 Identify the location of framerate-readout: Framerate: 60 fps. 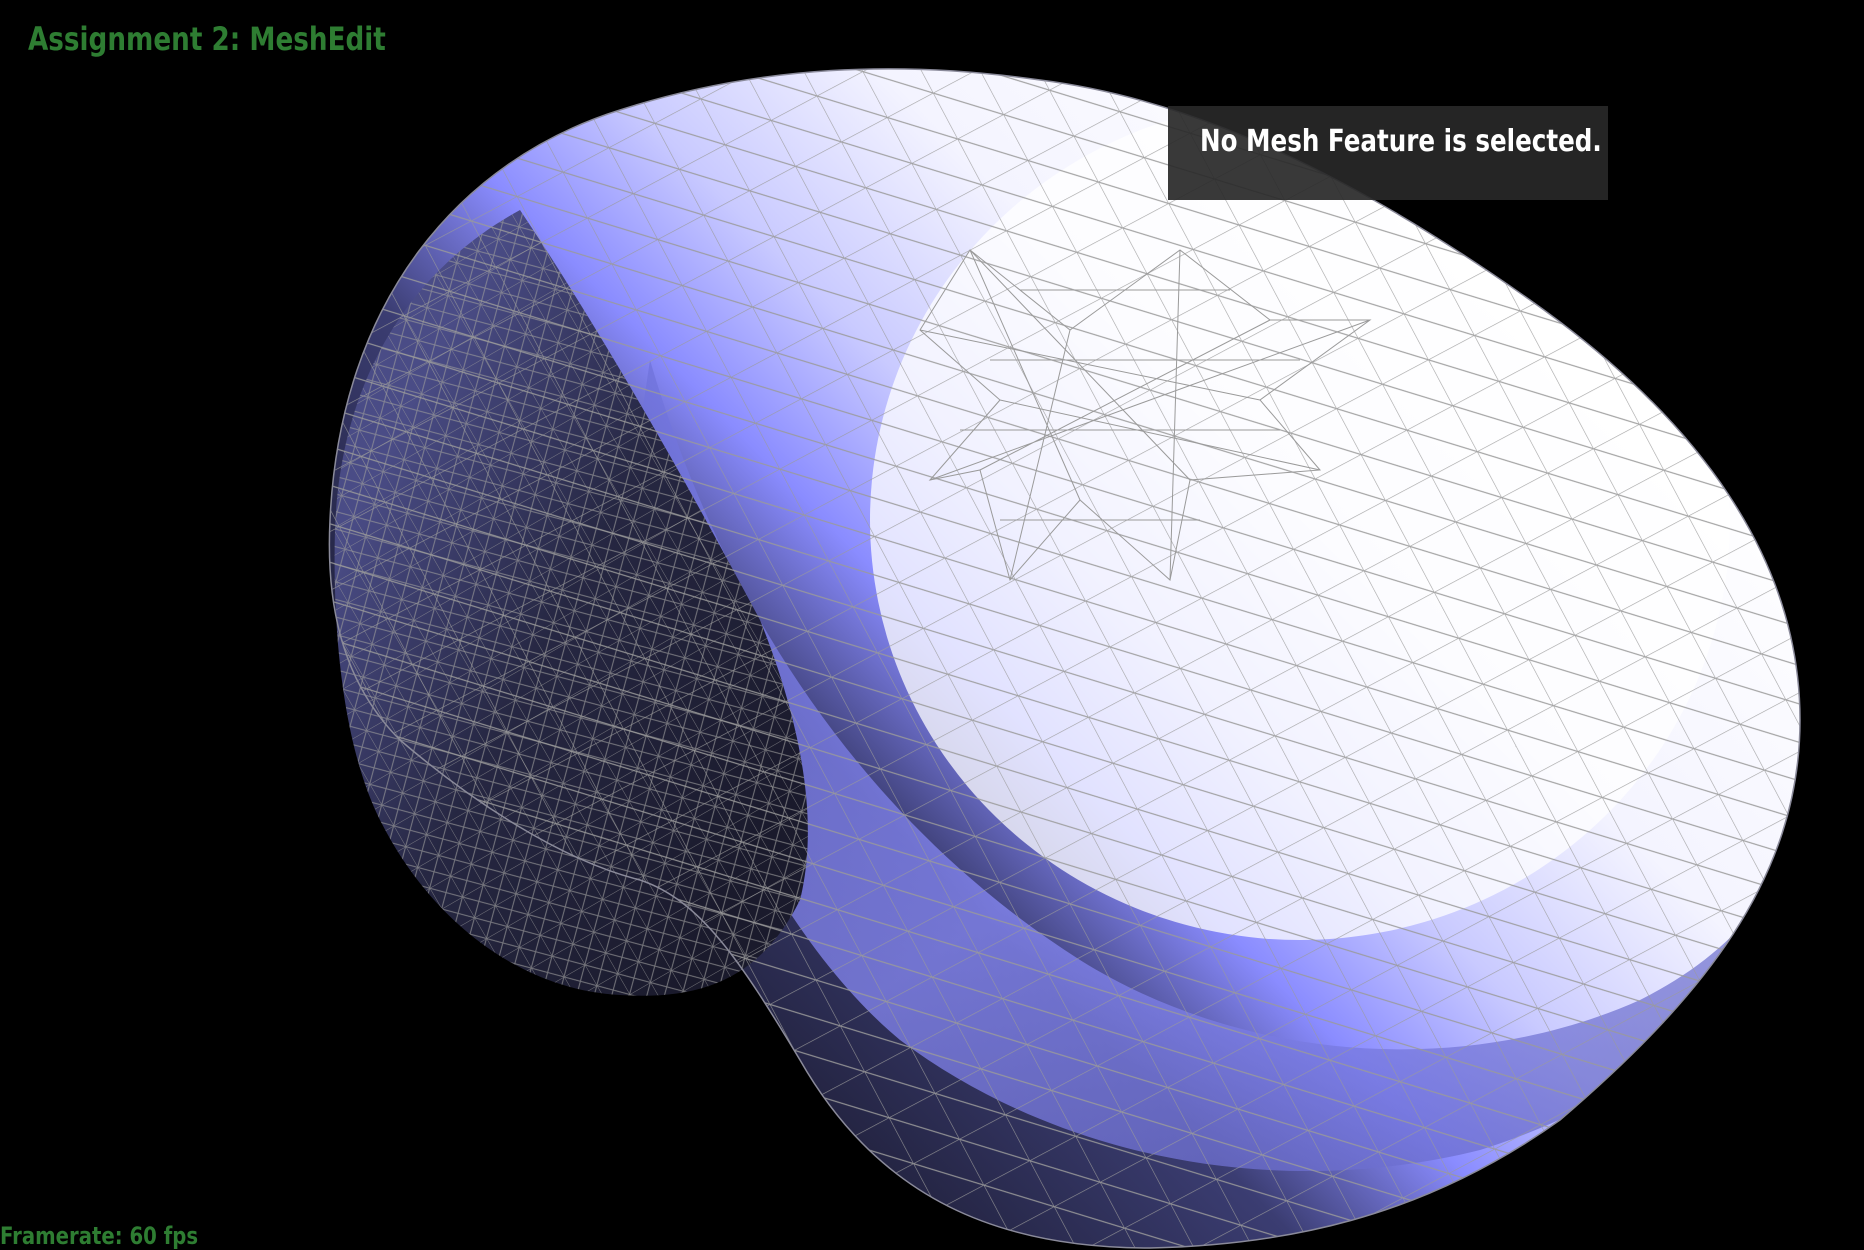
(99, 1236).